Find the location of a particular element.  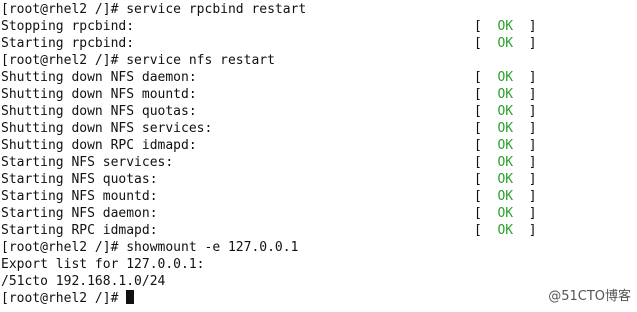

terminal-line: Starting NFS mountd: [ OK ] is located at coordinates (318, 196).